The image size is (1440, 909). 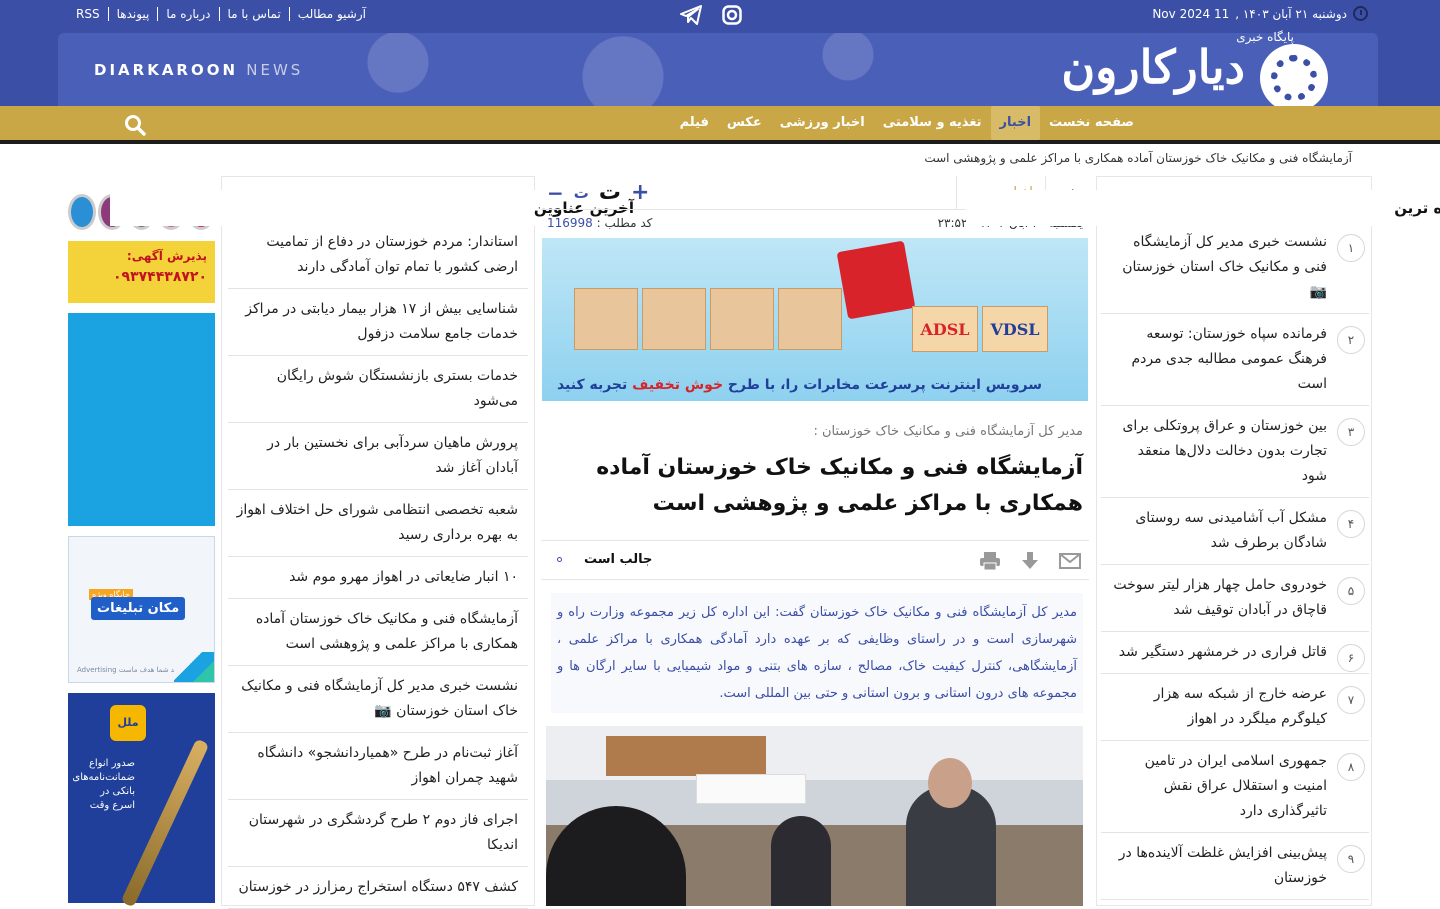 What do you see at coordinates (82, 212) in the screenshot?
I see `mail-icon` at bounding box center [82, 212].